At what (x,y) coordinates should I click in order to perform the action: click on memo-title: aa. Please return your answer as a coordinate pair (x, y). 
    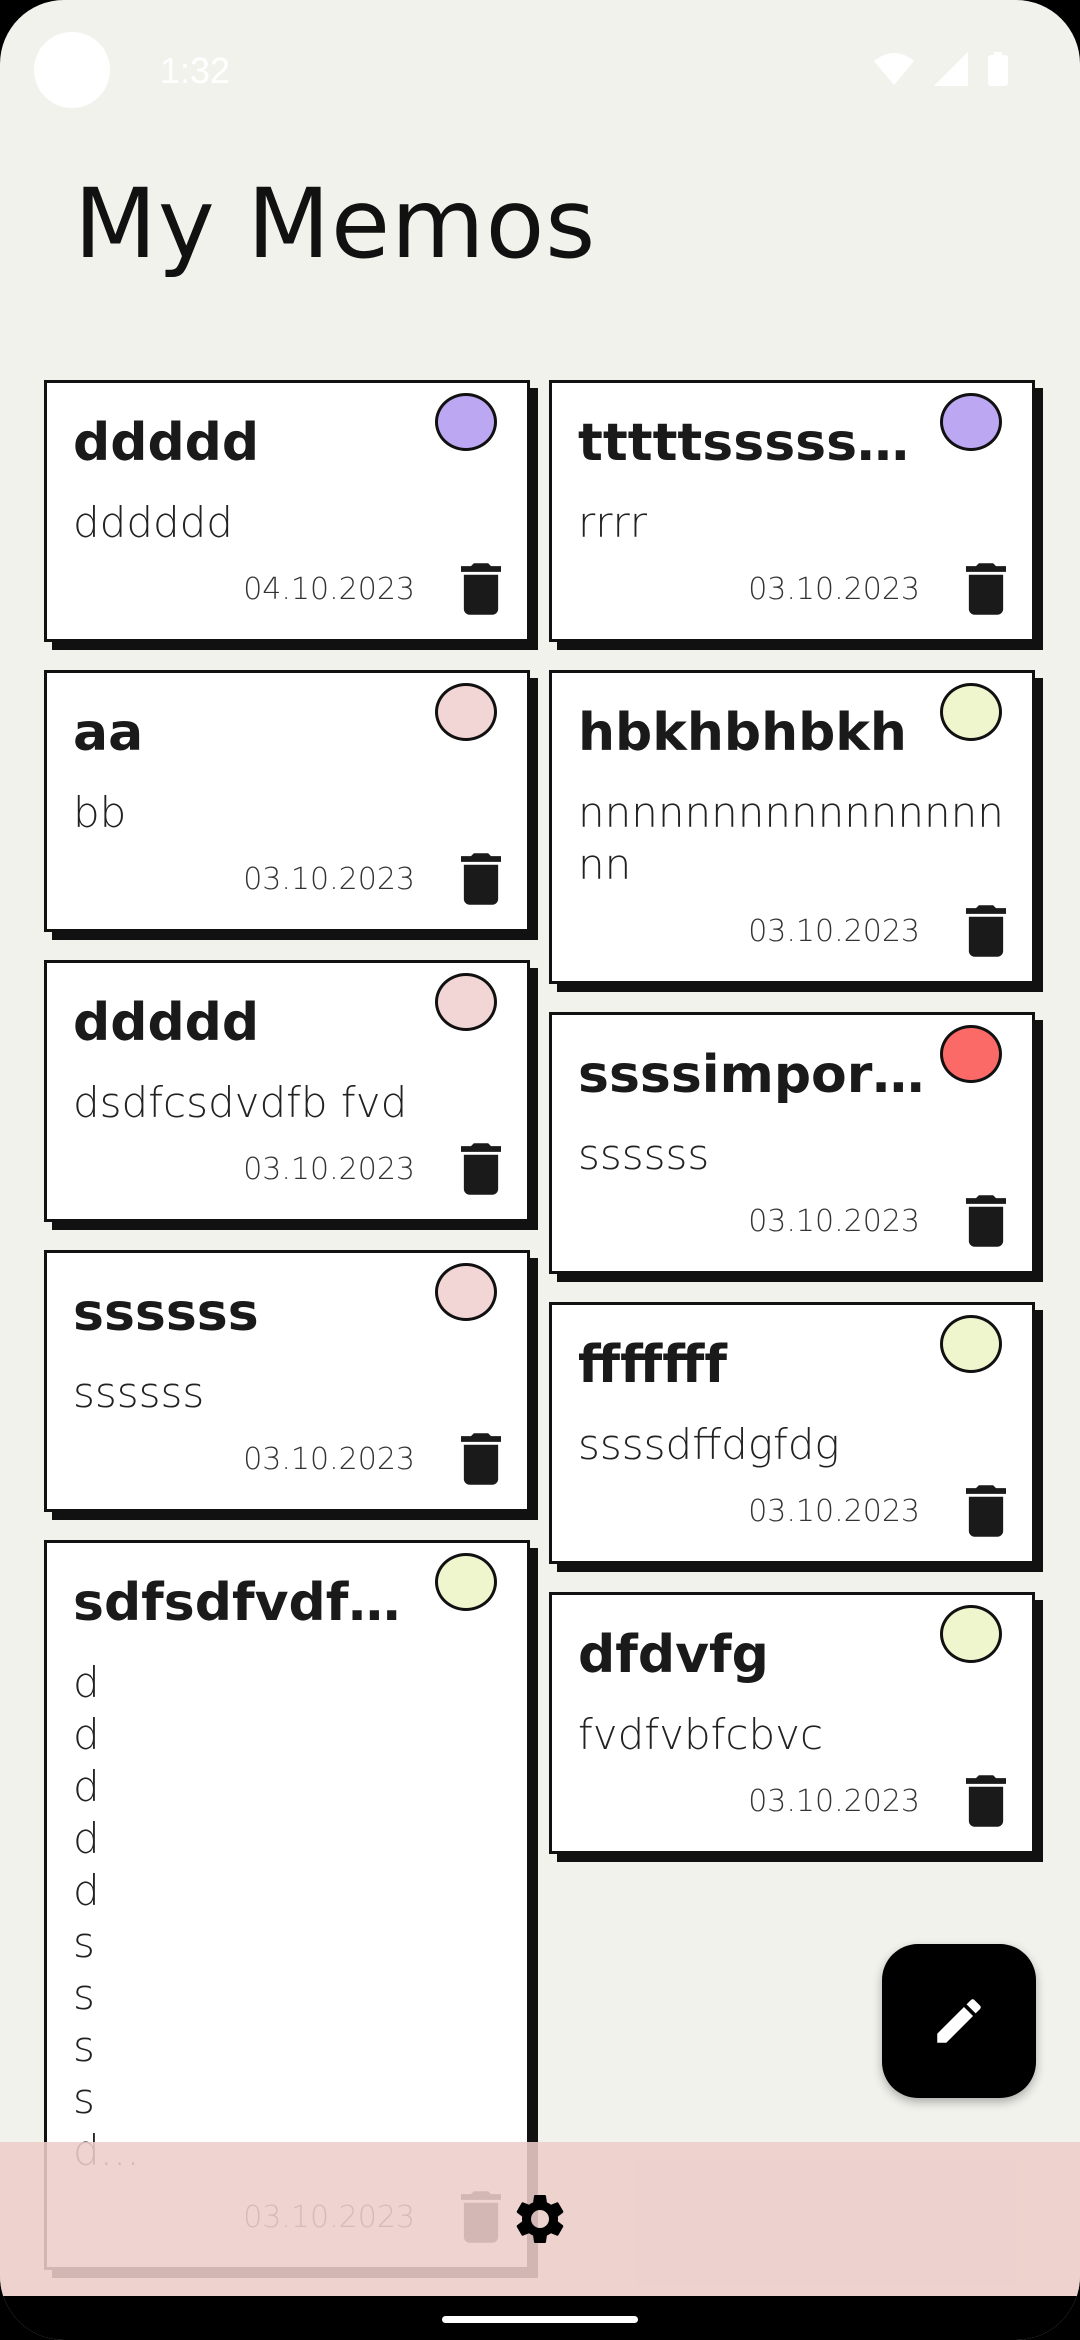
    Looking at the image, I should click on (108, 733).